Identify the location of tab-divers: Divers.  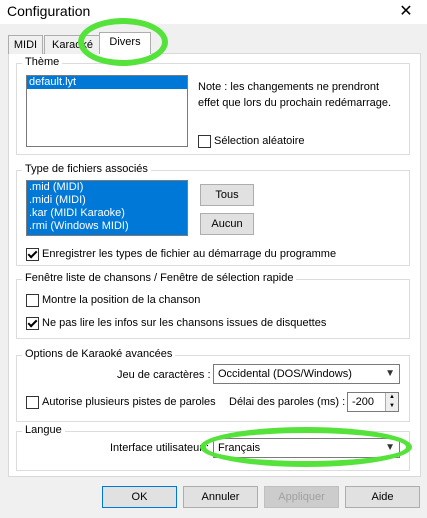
(125, 43).